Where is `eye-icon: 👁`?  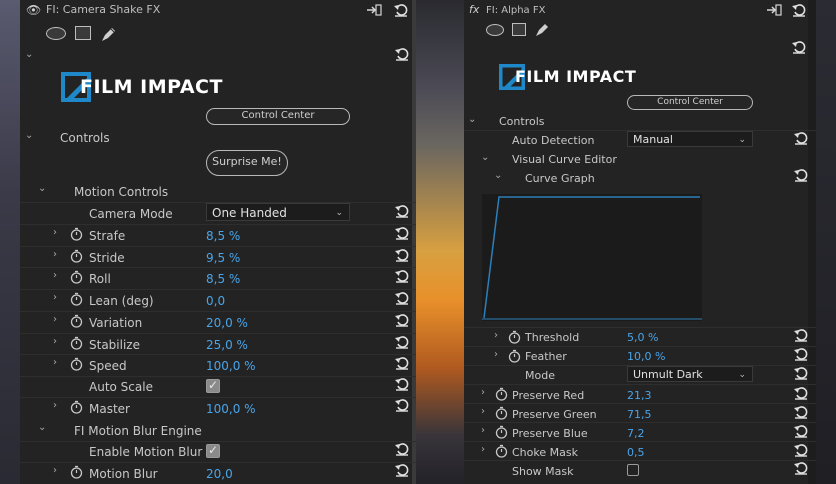
eye-icon: 👁 is located at coordinates (33, 10).